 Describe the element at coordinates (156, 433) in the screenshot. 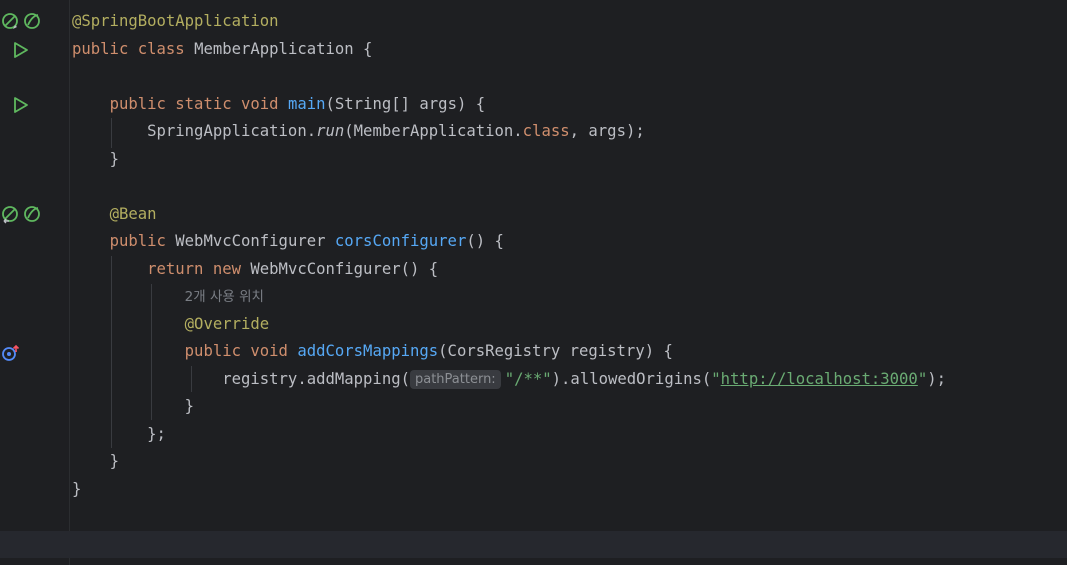

I see `code-text: };` at that location.